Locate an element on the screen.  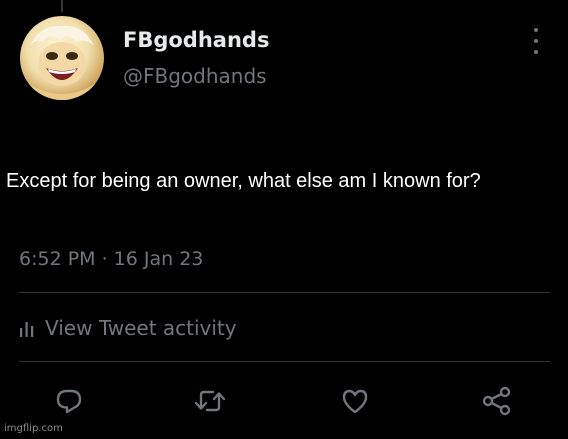
avatar is located at coordinates (62, 58).